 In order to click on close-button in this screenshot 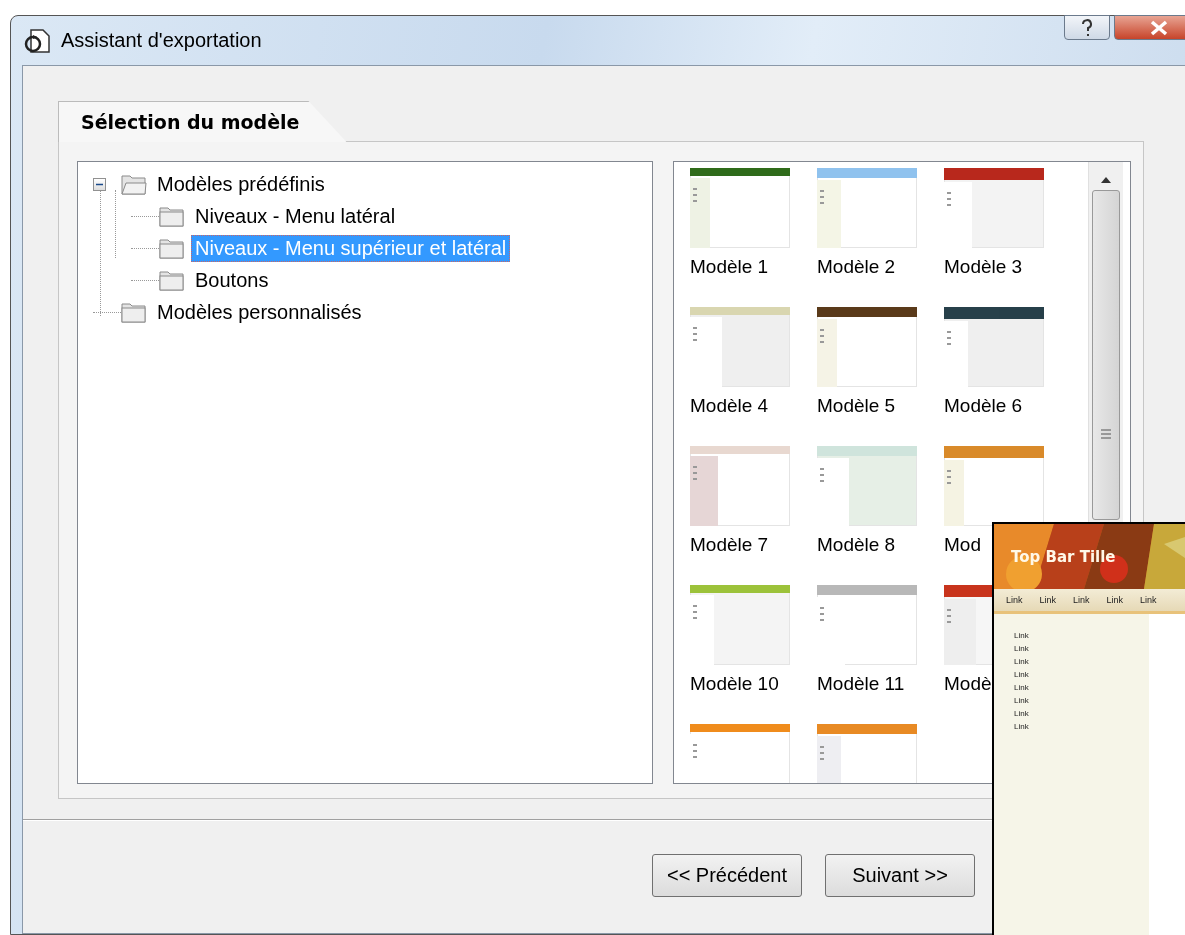, I will do `click(1149, 27)`.